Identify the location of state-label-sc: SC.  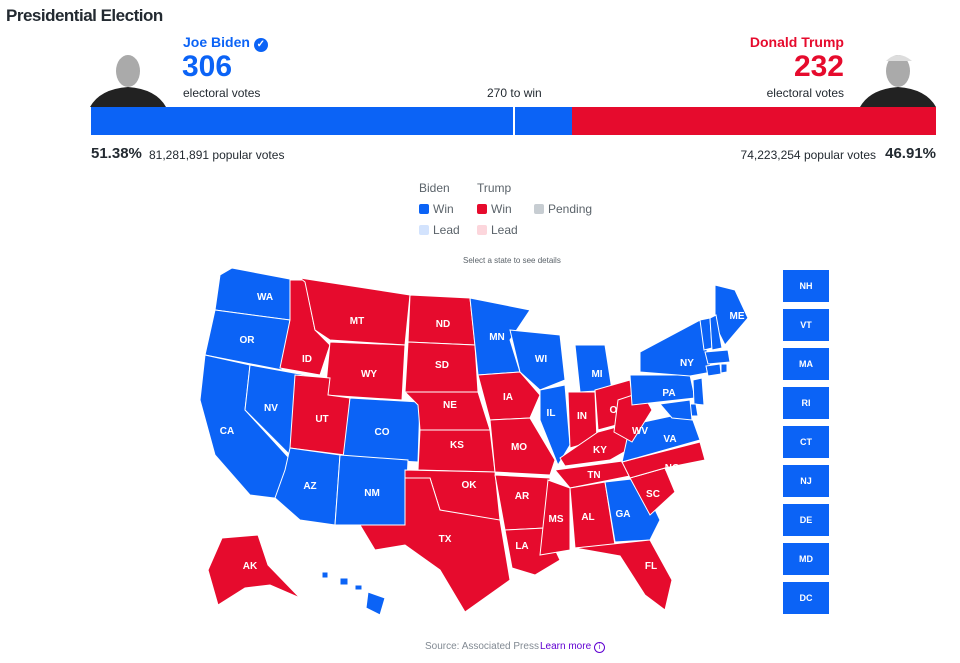
(653, 494).